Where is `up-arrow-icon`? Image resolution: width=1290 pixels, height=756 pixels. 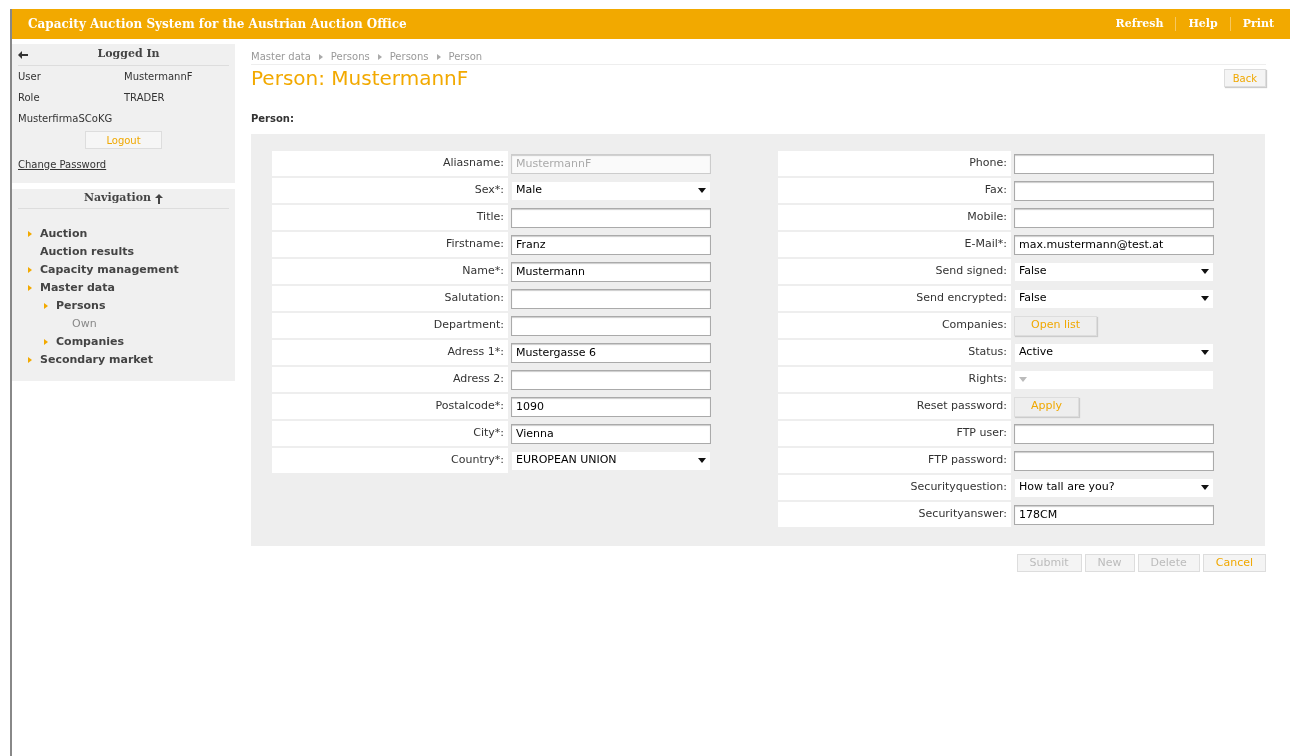
up-arrow-icon is located at coordinates (159, 198).